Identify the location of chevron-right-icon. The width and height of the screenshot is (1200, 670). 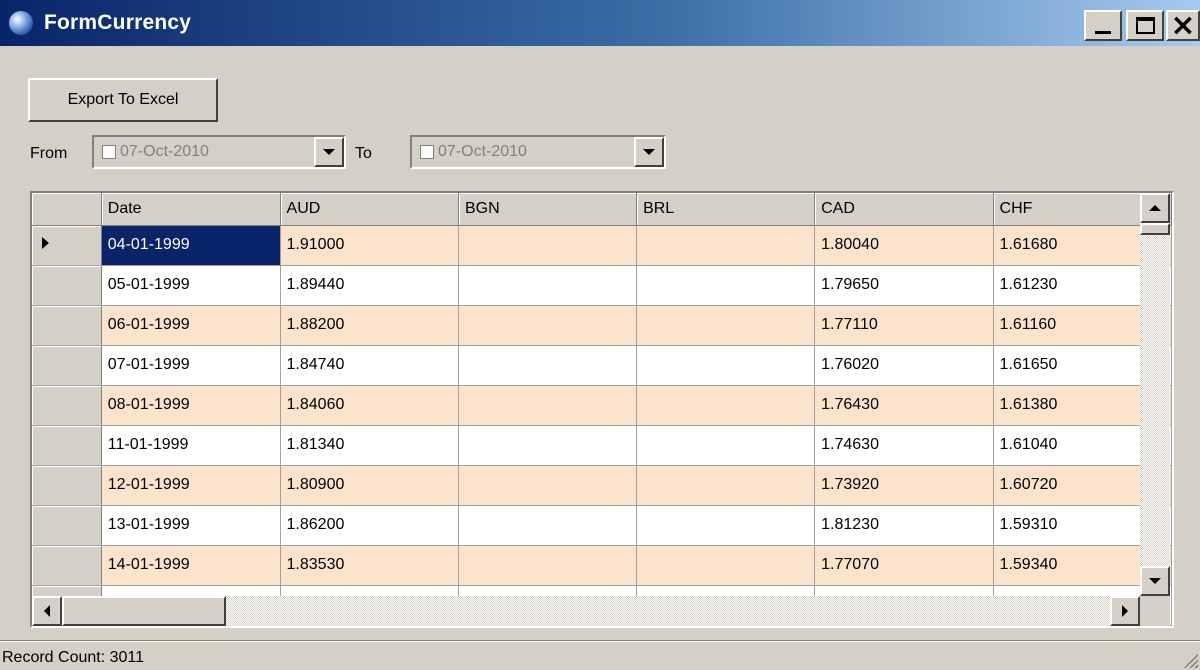
(1125, 611).